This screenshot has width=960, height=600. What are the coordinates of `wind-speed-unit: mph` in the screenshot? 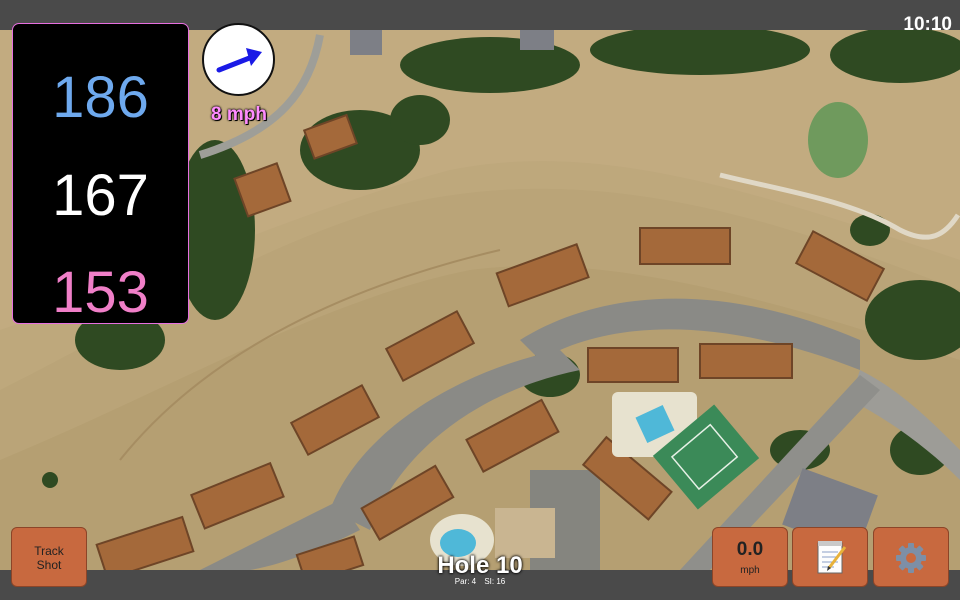 It's located at (750, 570).